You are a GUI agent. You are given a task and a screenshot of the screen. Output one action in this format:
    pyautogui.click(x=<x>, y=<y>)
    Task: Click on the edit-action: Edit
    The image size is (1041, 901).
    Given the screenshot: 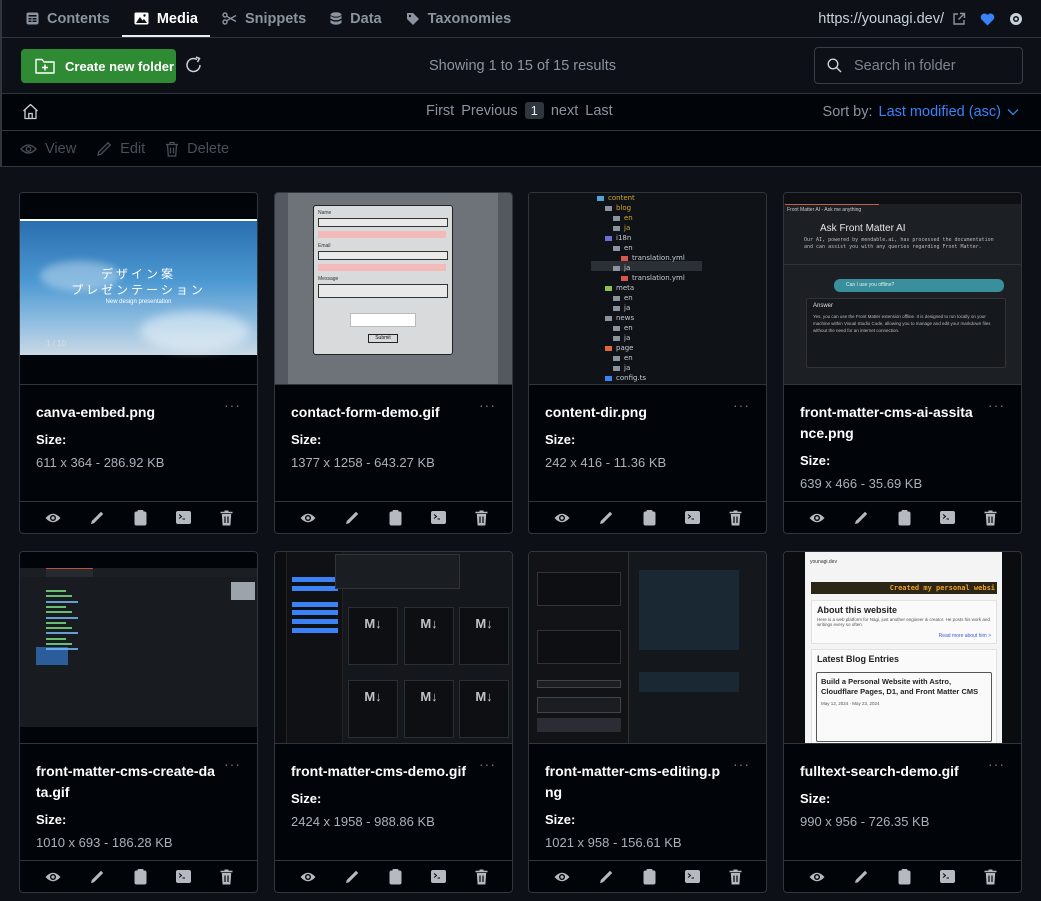 What is the action you would take?
    pyautogui.click(x=120, y=149)
    